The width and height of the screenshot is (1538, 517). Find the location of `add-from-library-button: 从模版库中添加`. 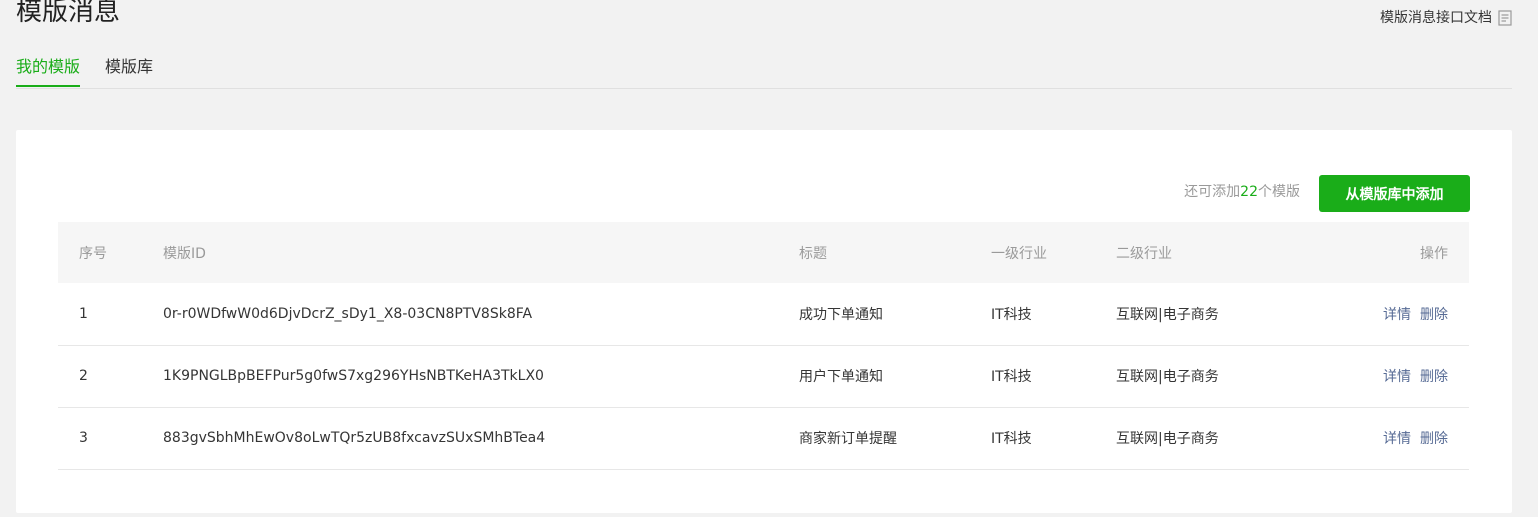

add-from-library-button: 从模版库中添加 is located at coordinates (1394, 193).